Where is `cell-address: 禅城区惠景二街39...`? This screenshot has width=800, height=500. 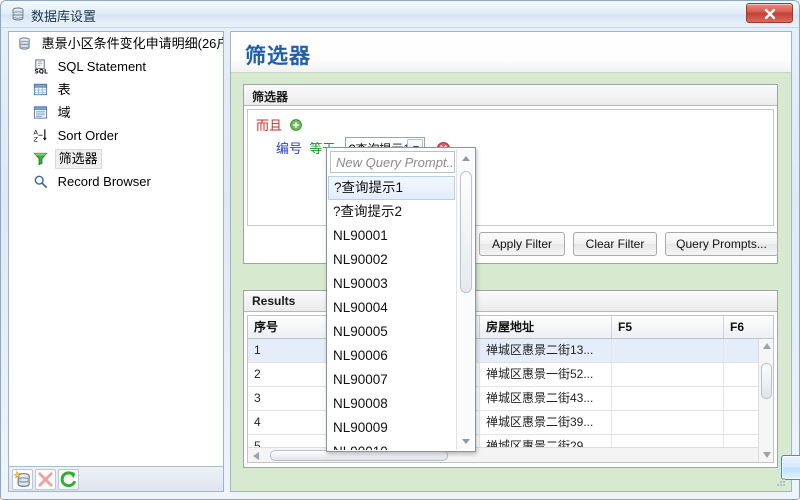
cell-address: 禅城区惠景二街39... is located at coordinates (546, 422).